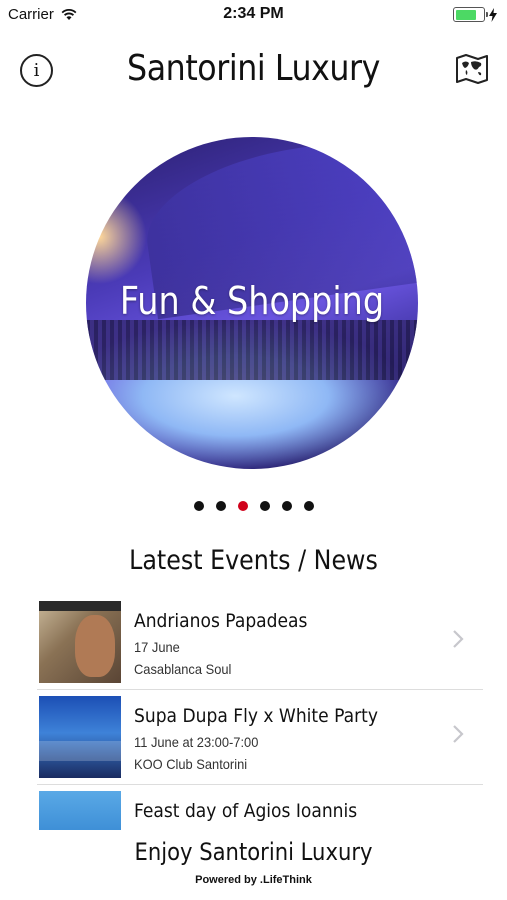 Image resolution: width=507 pixels, height=900 pixels. What do you see at coordinates (256, 716) in the screenshot?
I see `event-title: Supa Dupa Fly x White Party` at bounding box center [256, 716].